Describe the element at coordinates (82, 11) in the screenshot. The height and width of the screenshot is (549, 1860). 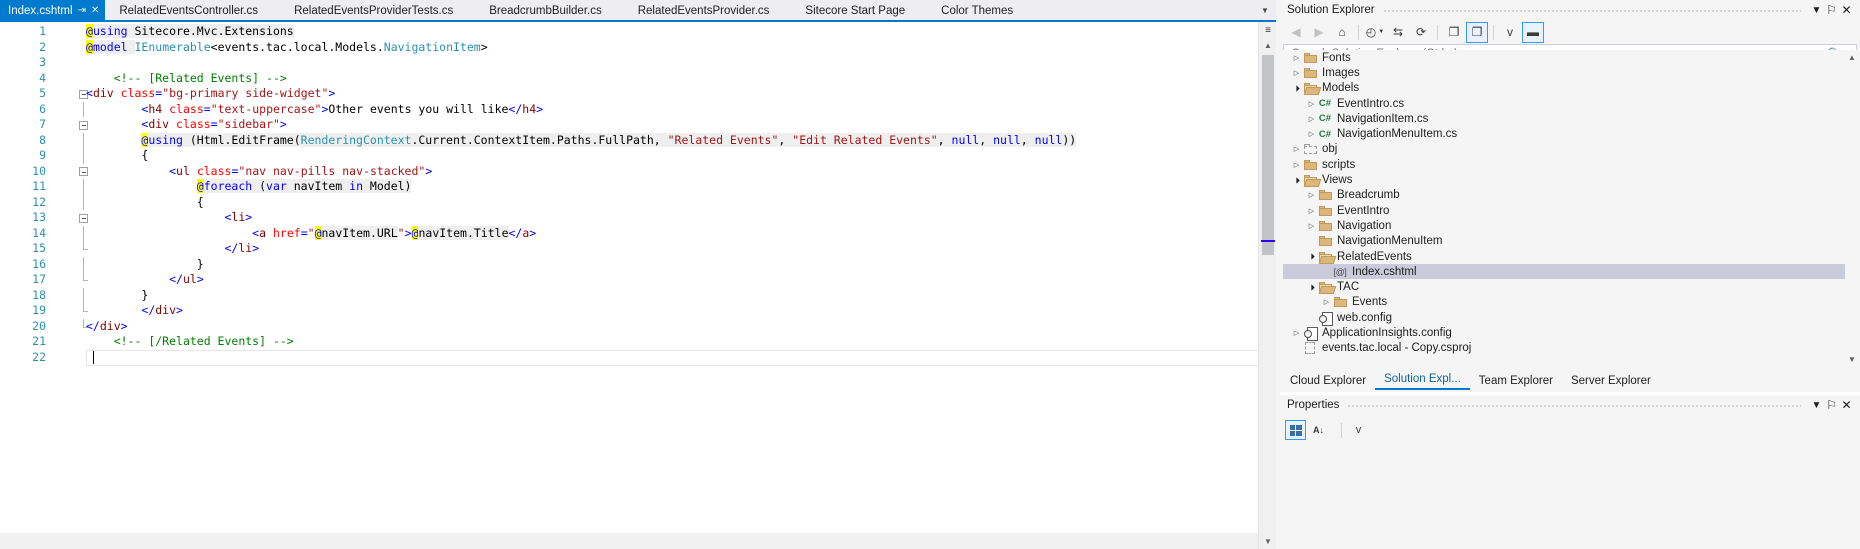
I see `pin-tab-icon: ⇥` at that location.